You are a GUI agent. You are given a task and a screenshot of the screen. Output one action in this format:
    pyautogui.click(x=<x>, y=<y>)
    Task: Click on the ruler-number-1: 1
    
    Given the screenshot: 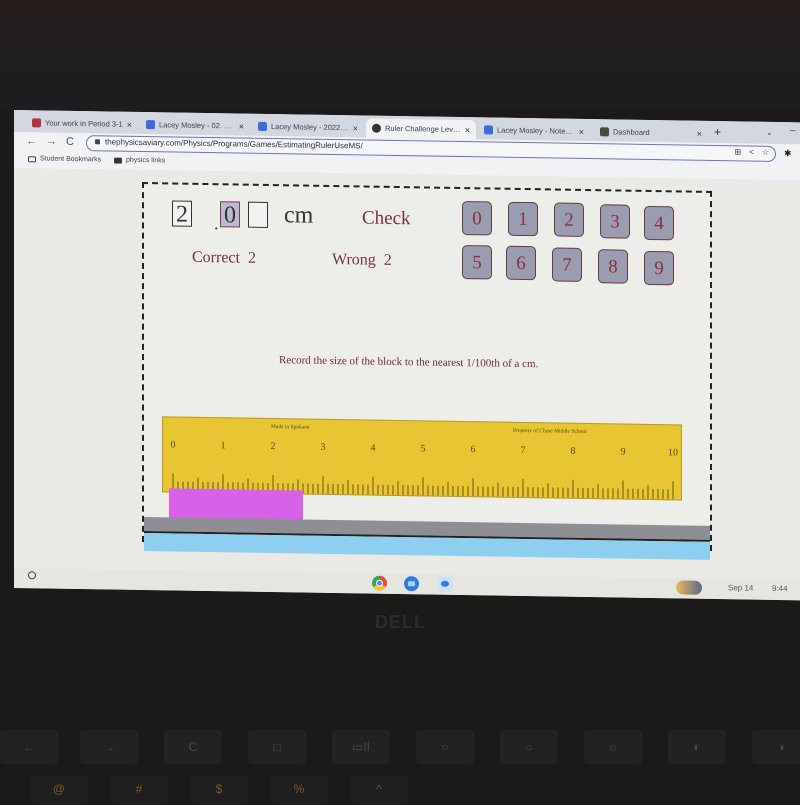 What is the action you would take?
    pyautogui.click(x=223, y=446)
    